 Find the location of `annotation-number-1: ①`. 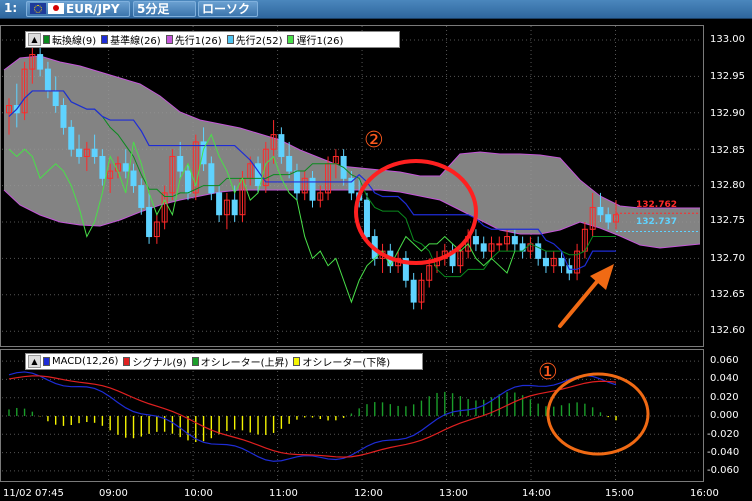

annotation-number-1: ① is located at coordinates (548, 372).